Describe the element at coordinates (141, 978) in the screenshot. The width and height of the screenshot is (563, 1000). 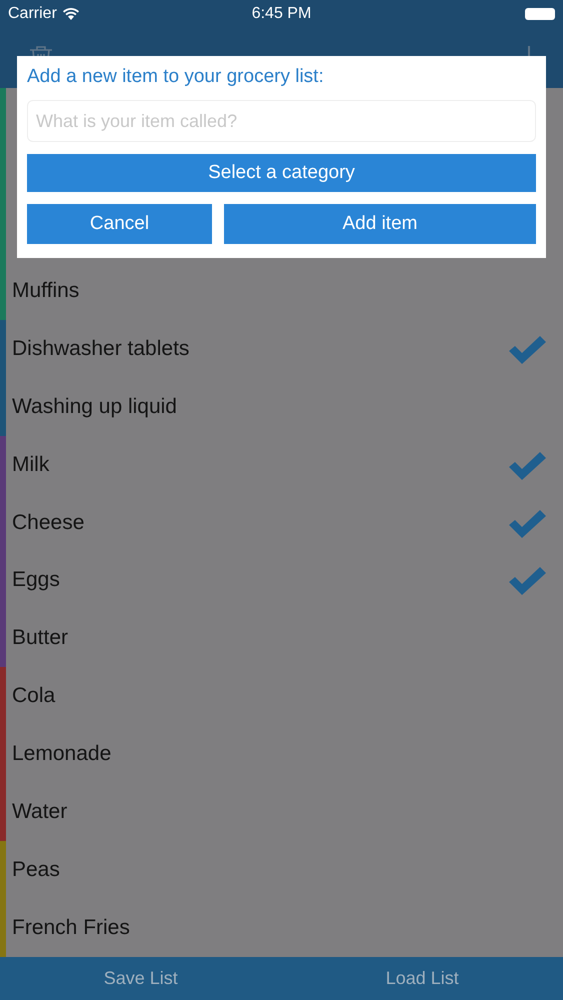
I see `toolbar-button: Save List` at that location.